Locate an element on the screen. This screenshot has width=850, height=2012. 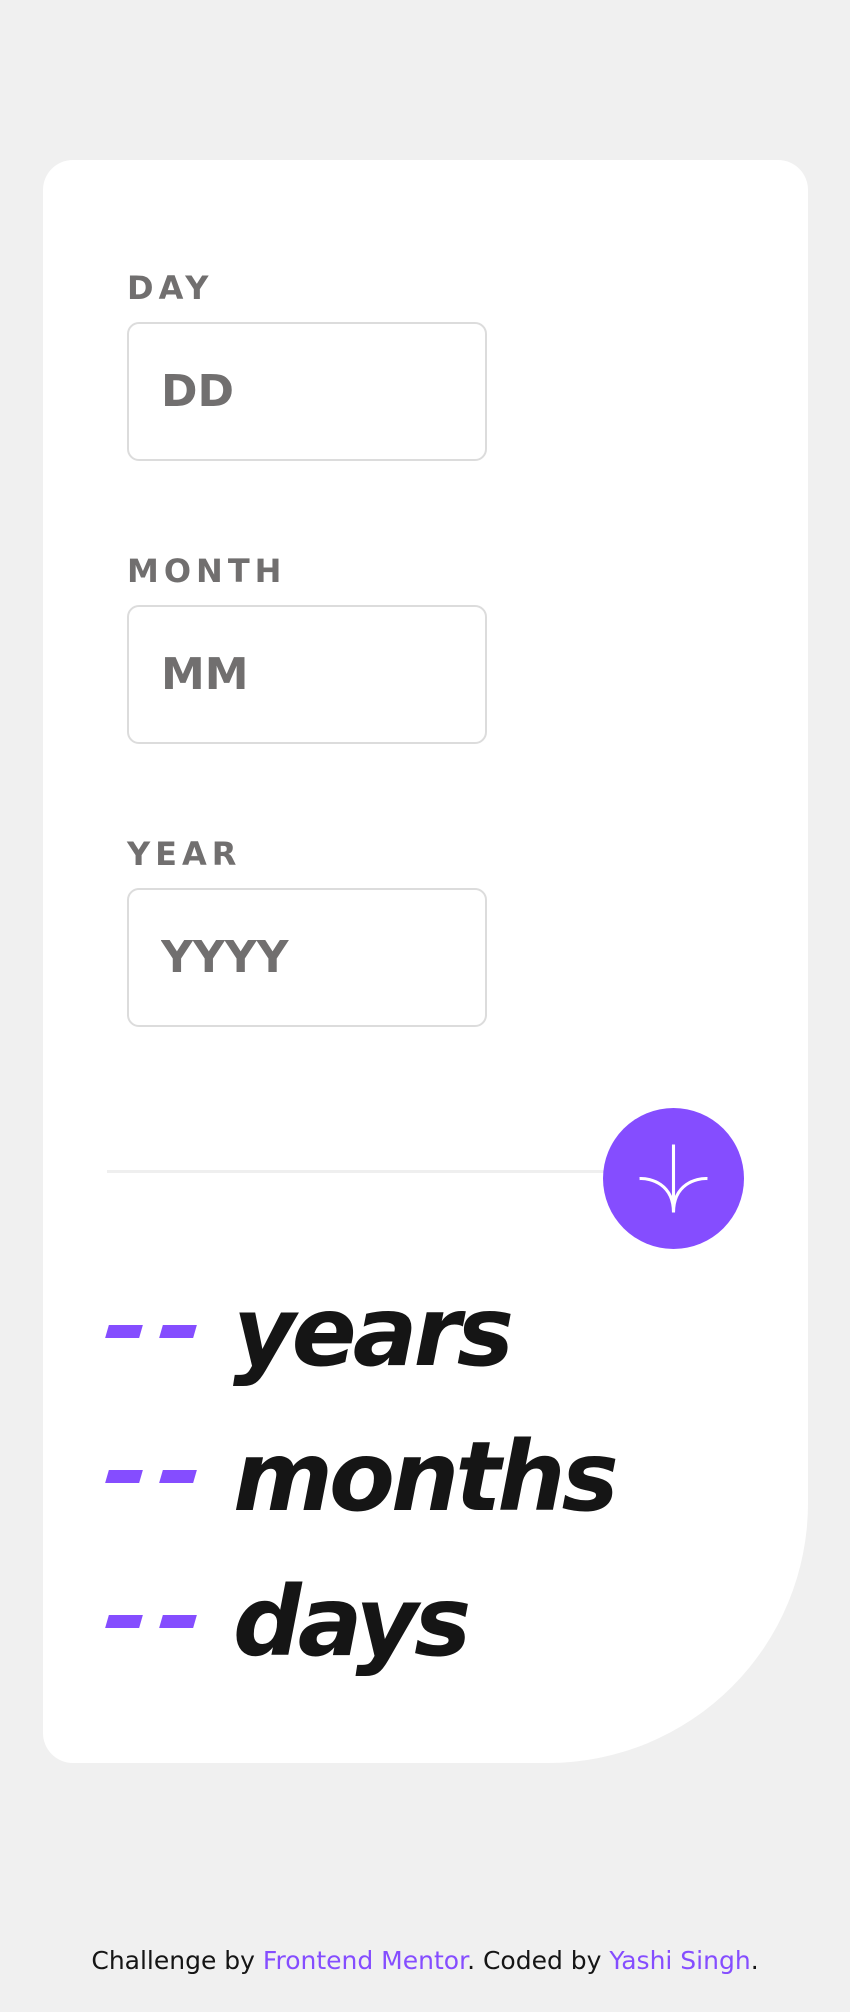
years-result: years is located at coordinates (309, 1332).